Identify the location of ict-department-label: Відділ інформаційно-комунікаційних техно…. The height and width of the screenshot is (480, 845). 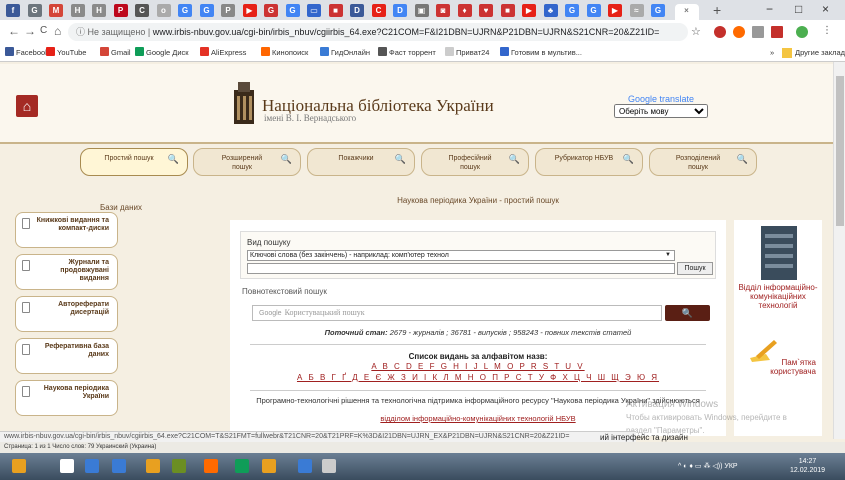
(778, 296).